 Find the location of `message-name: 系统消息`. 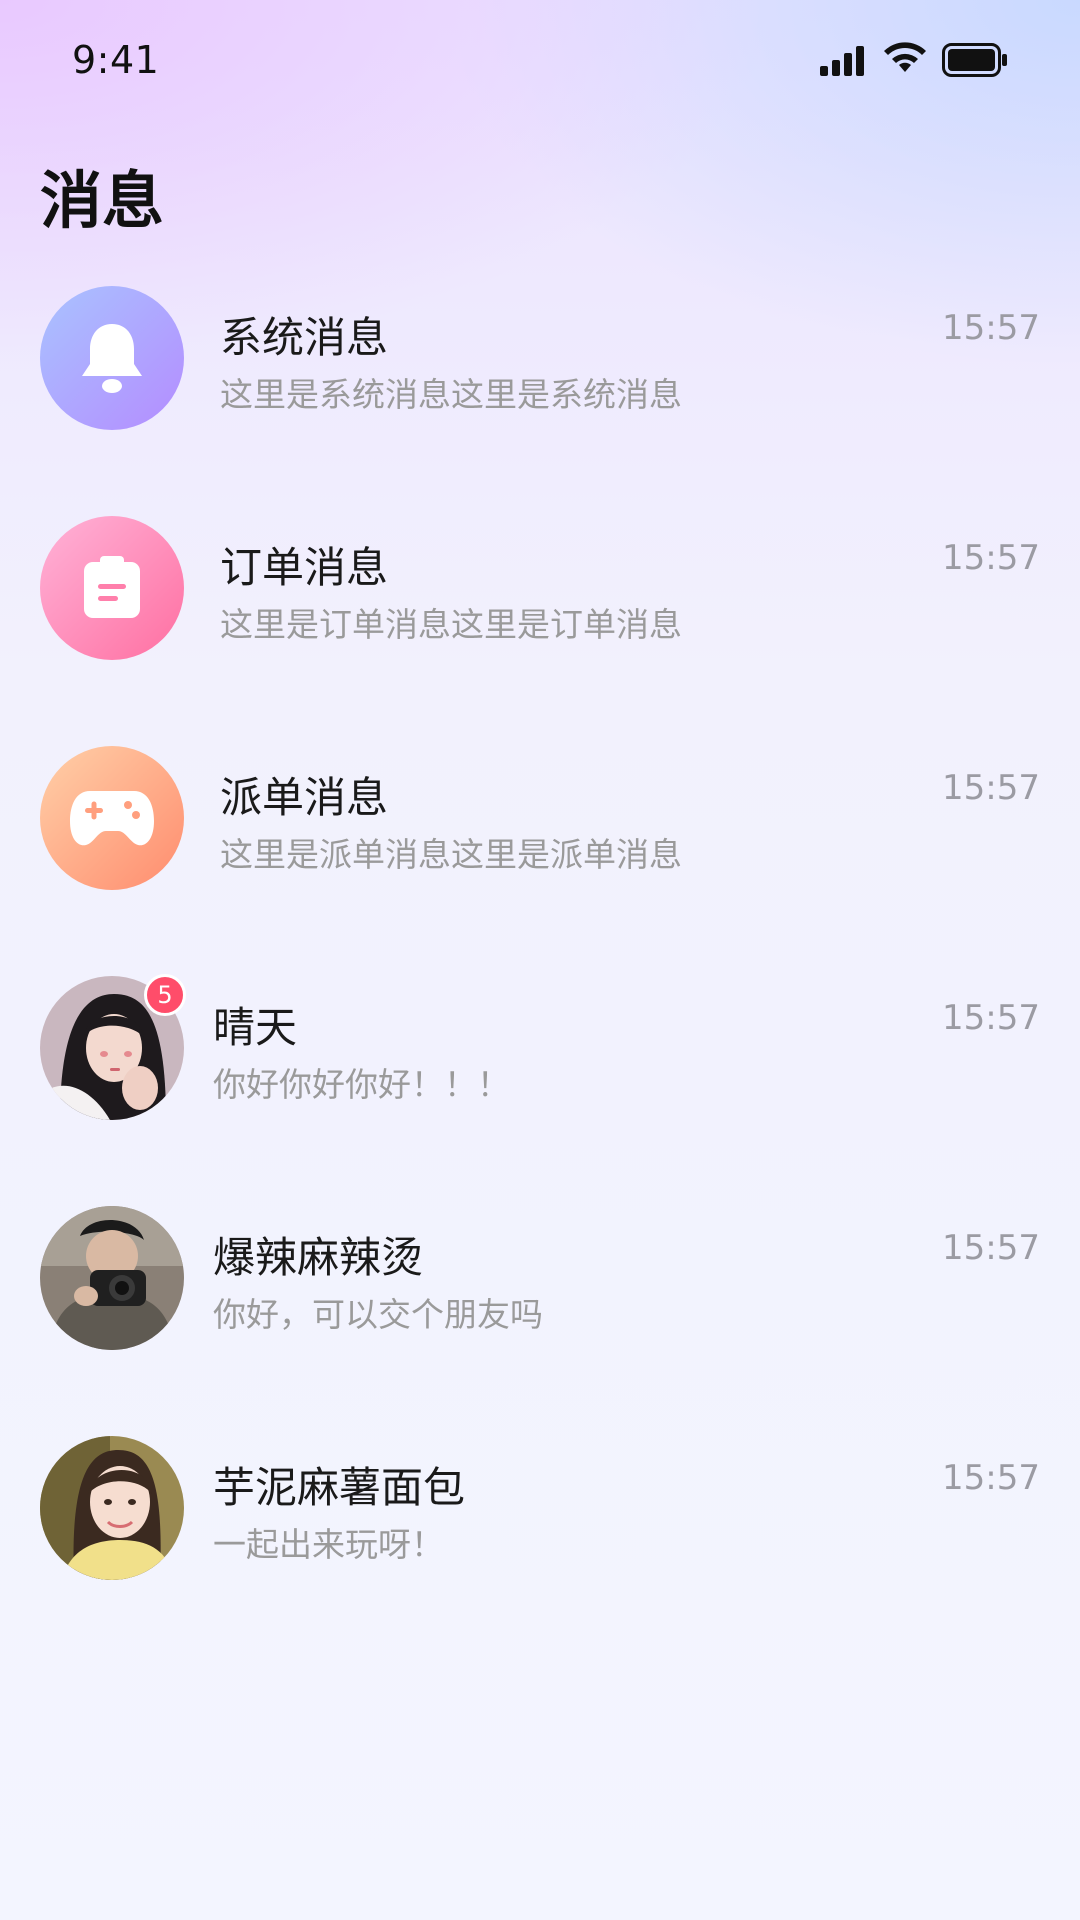

message-name: 系统消息 is located at coordinates (304, 337).